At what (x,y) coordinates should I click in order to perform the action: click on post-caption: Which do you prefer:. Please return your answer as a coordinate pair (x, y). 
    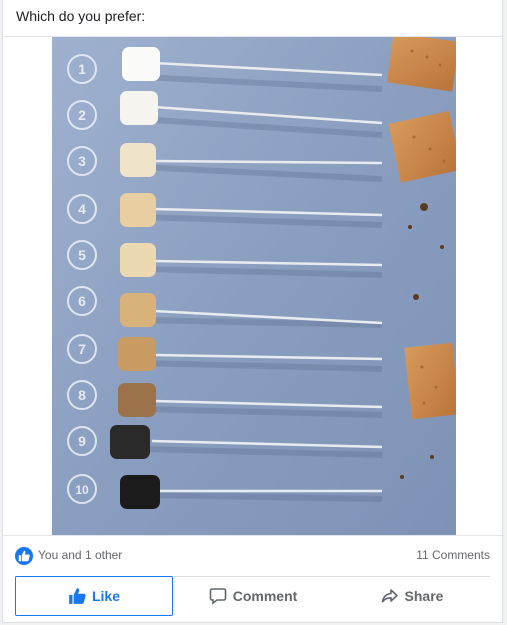
    Looking at the image, I should click on (81, 16).